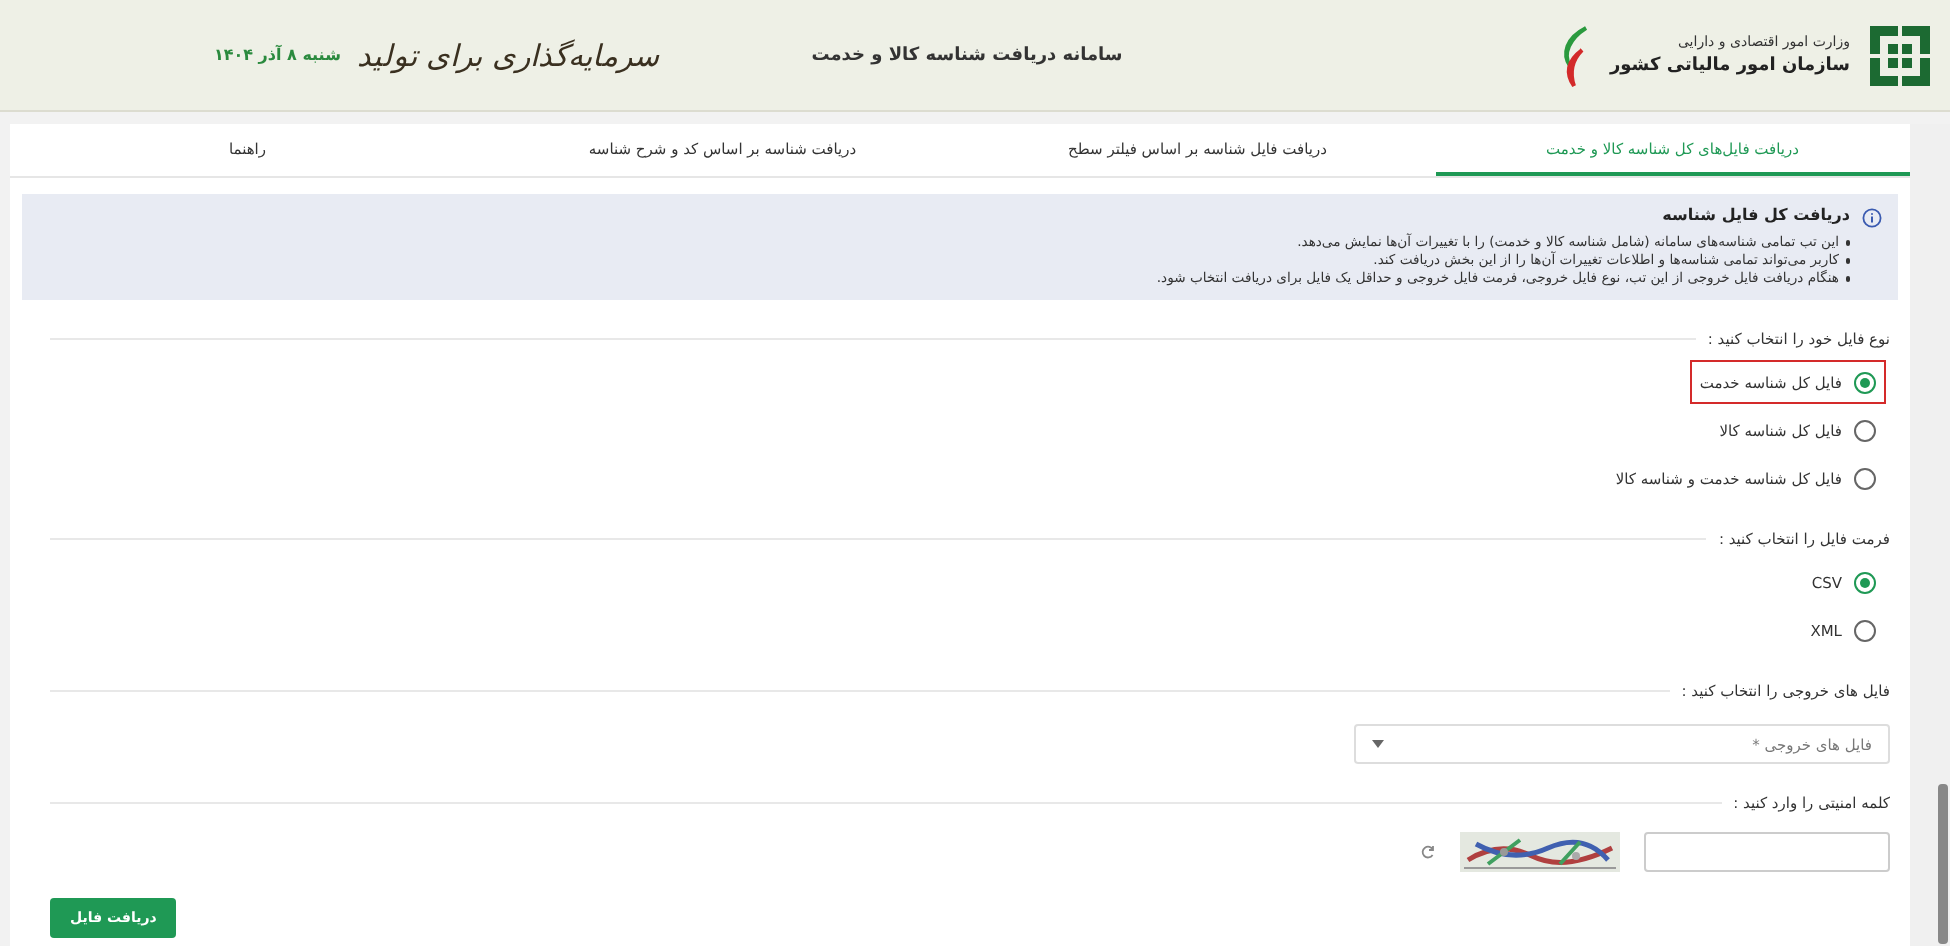  I want to click on info-title: دریافت کل فایل شناسه, so click(1755, 215).